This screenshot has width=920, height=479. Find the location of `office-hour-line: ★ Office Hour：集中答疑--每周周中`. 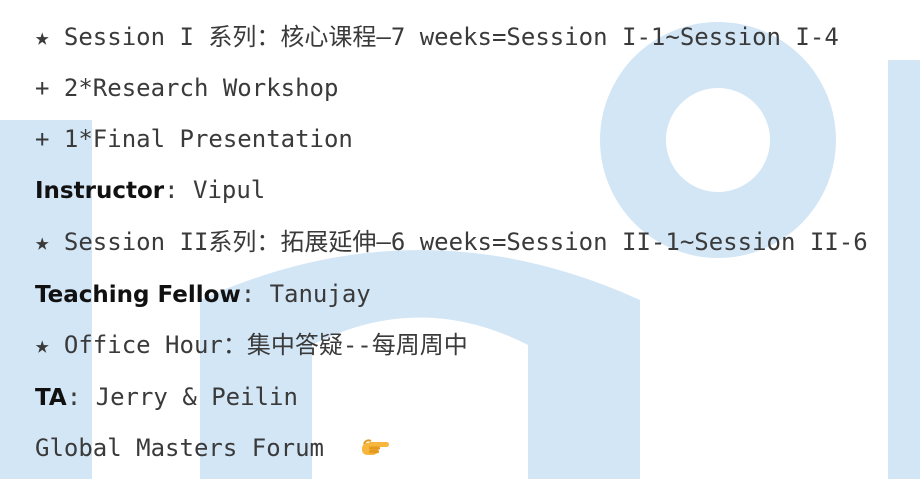

office-hour-line: ★ Office Hour：集中答疑--每周周中 is located at coordinates (251, 345).